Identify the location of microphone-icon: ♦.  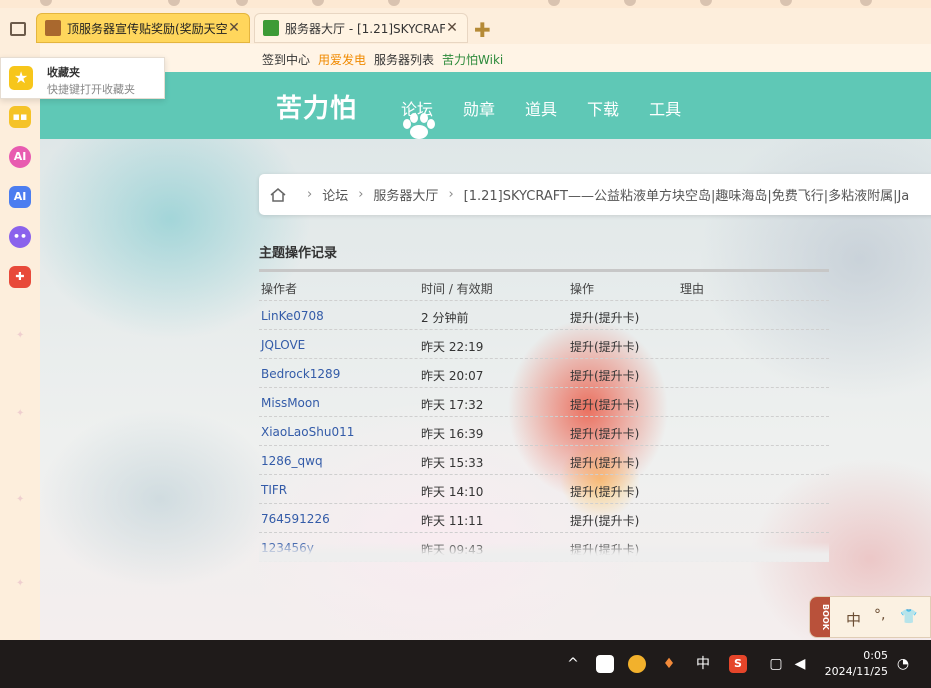
(669, 664).